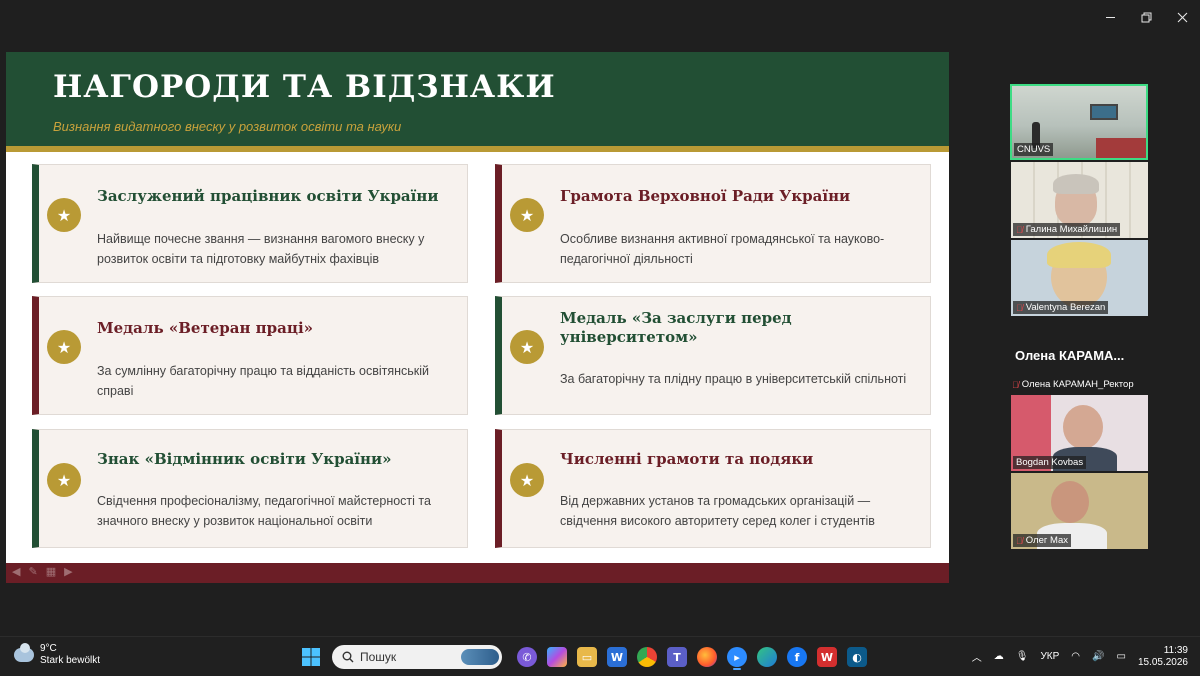 This screenshot has width=1200, height=676. I want to click on participant-name: Valentyna Berezan, so click(1065, 307).